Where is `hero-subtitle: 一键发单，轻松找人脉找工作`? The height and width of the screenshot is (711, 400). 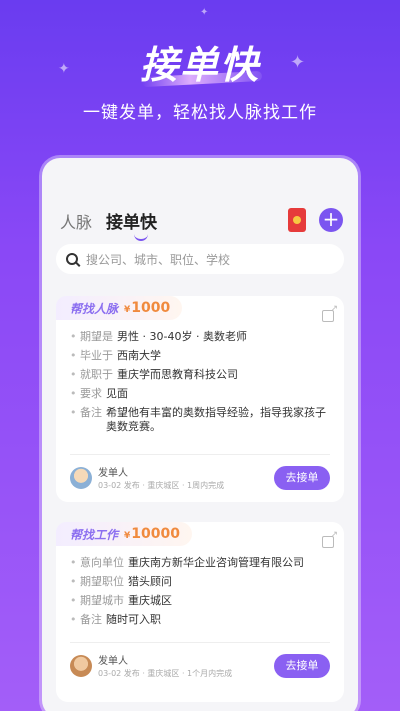
hero-subtitle: 一键发单，轻松找人脉找工作 is located at coordinates (200, 113).